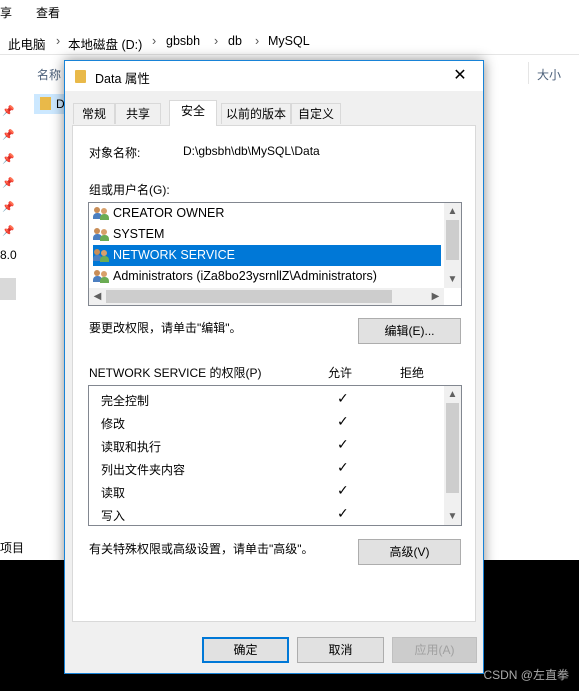 The image size is (579, 691). What do you see at coordinates (6, 12) in the screenshot?
I see `menu-item-share: 享` at bounding box center [6, 12].